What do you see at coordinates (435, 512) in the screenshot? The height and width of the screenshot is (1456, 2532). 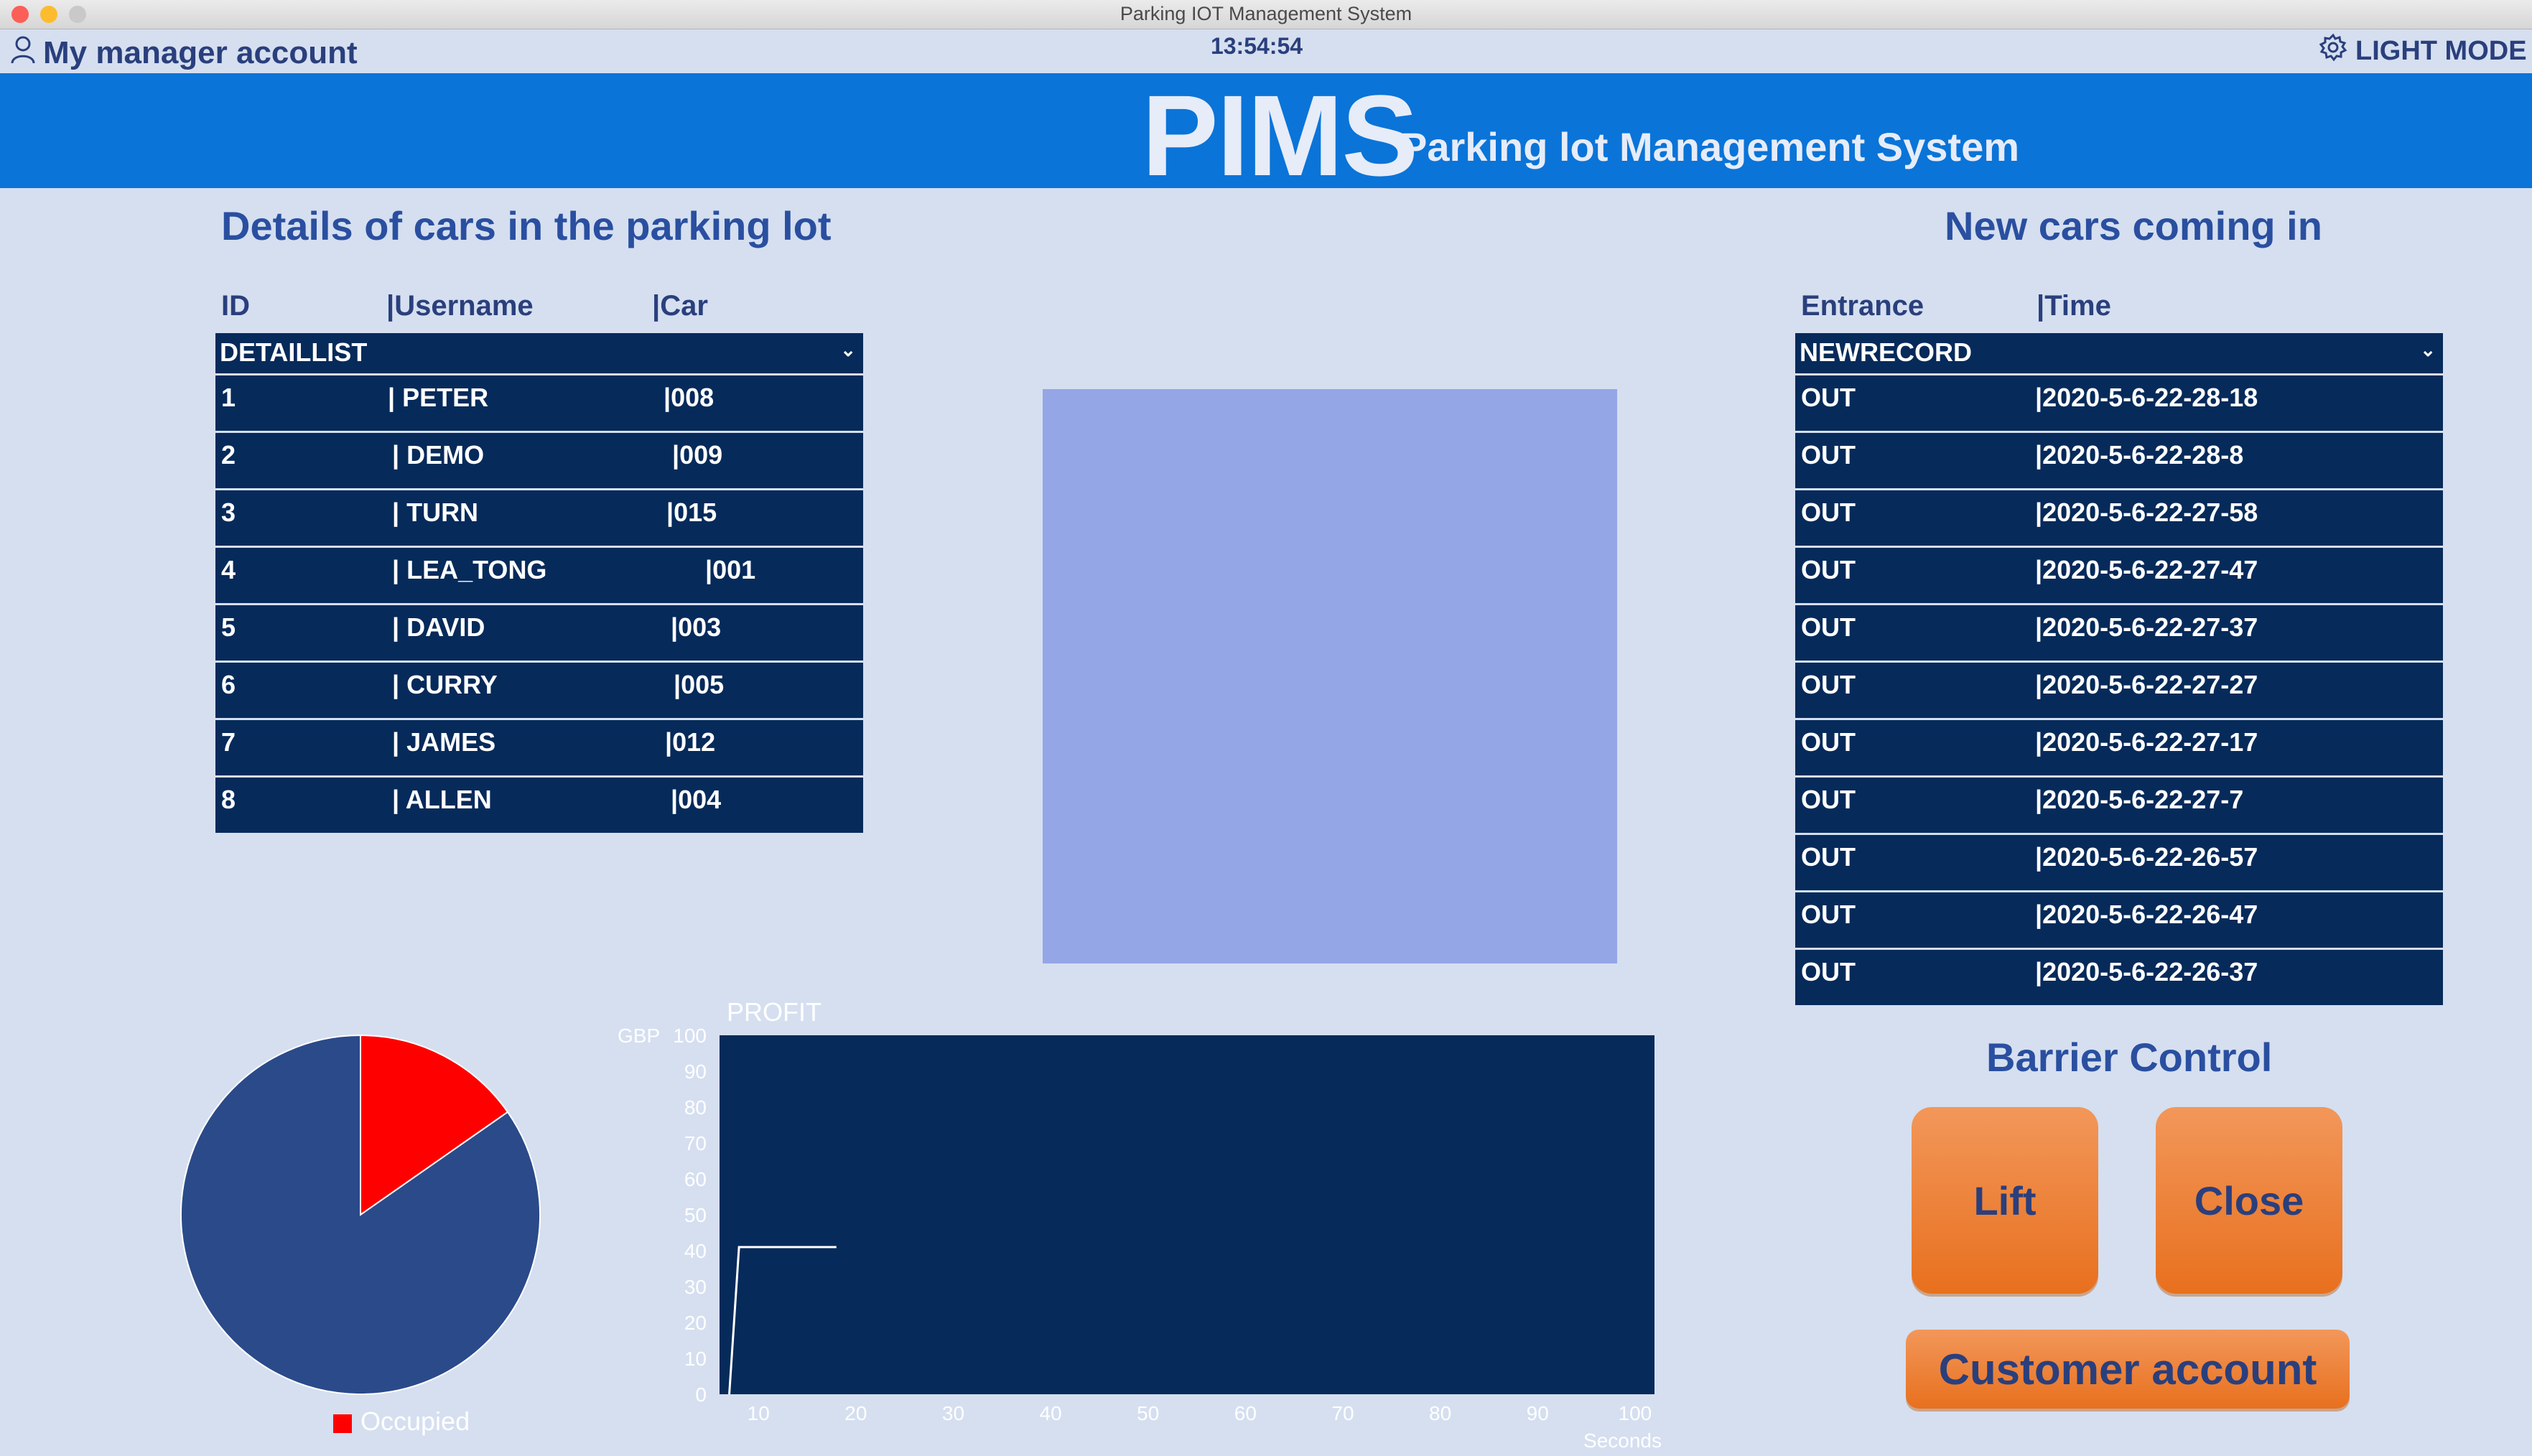 I see `row-username: | TURN` at bounding box center [435, 512].